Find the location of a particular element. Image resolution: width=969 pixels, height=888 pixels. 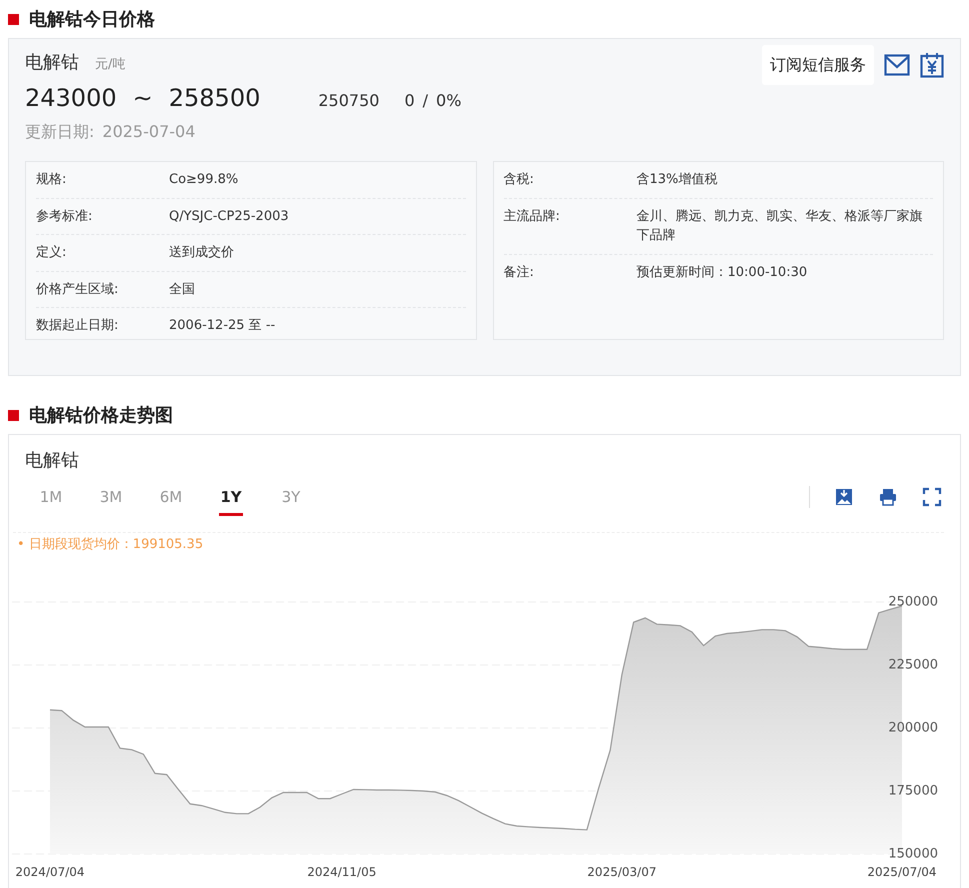

price-change: 0 is located at coordinates (409, 101).